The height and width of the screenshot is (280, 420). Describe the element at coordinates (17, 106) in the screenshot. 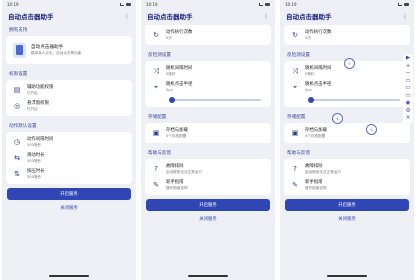

I see `overlay-icon: ◎` at that location.